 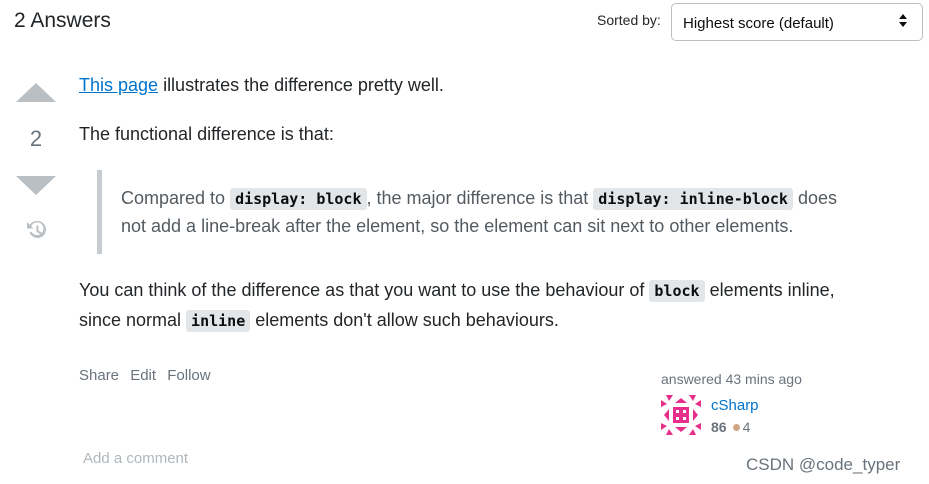 What do you see at coordinates (731, 379) in the screenshot?
I see `answered-time: answered 43 mins ago` at bounding box center [731, 379].